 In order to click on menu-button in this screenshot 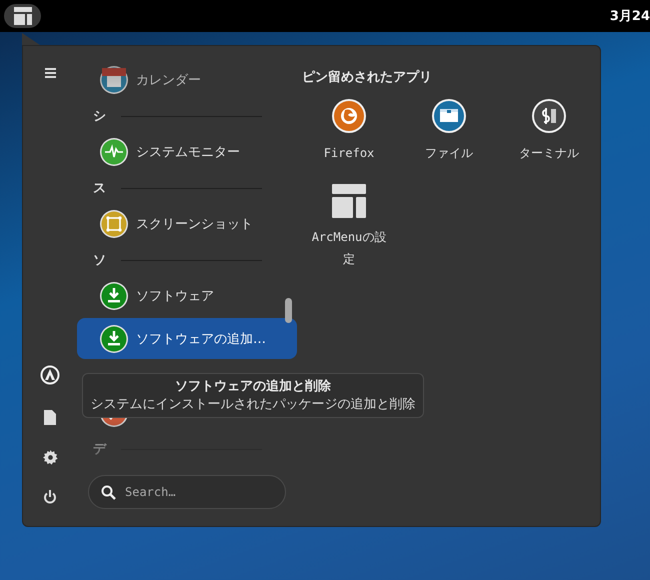, I will do `click(22, 16)`.